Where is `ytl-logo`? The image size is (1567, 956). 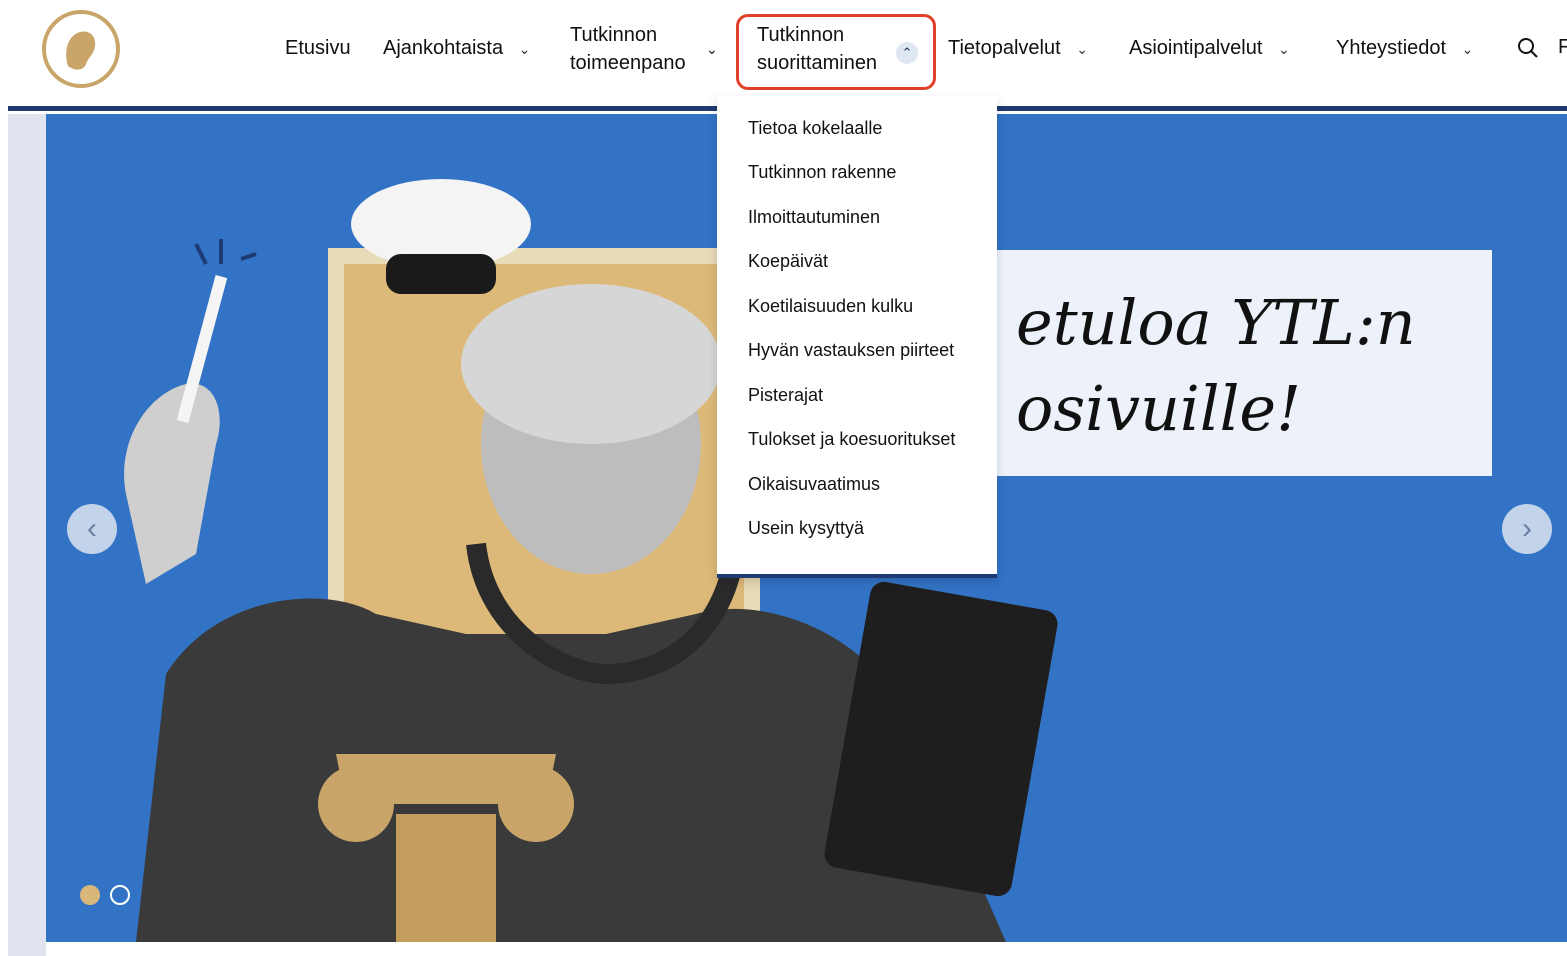
ytl-logo is located at coordinates (81, 49).